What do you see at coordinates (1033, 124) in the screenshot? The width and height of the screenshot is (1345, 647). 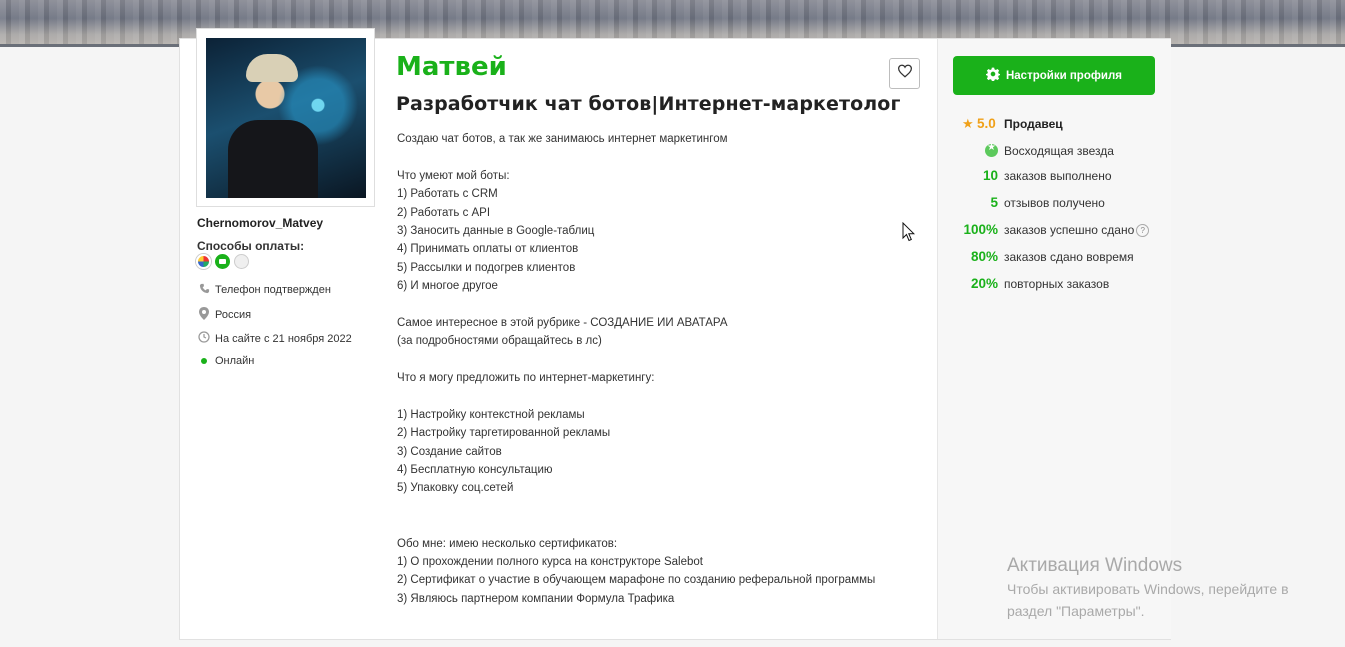 I see `rating-label: Продавец` at bounding box center [1033, 124].